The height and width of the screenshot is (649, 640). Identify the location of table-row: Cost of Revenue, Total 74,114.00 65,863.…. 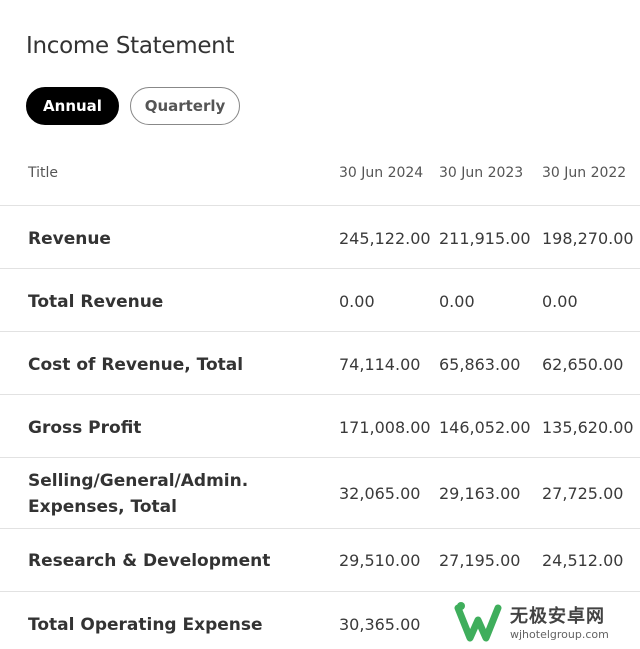
(320, 363).